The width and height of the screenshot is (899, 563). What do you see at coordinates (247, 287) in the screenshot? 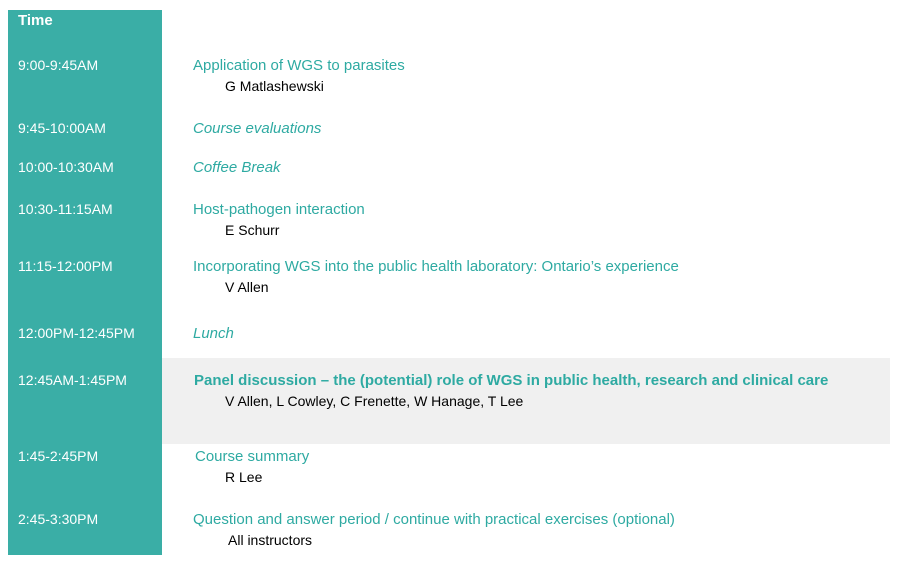
I see `row-speaker: V Allen` at bounding box center [247, 287].